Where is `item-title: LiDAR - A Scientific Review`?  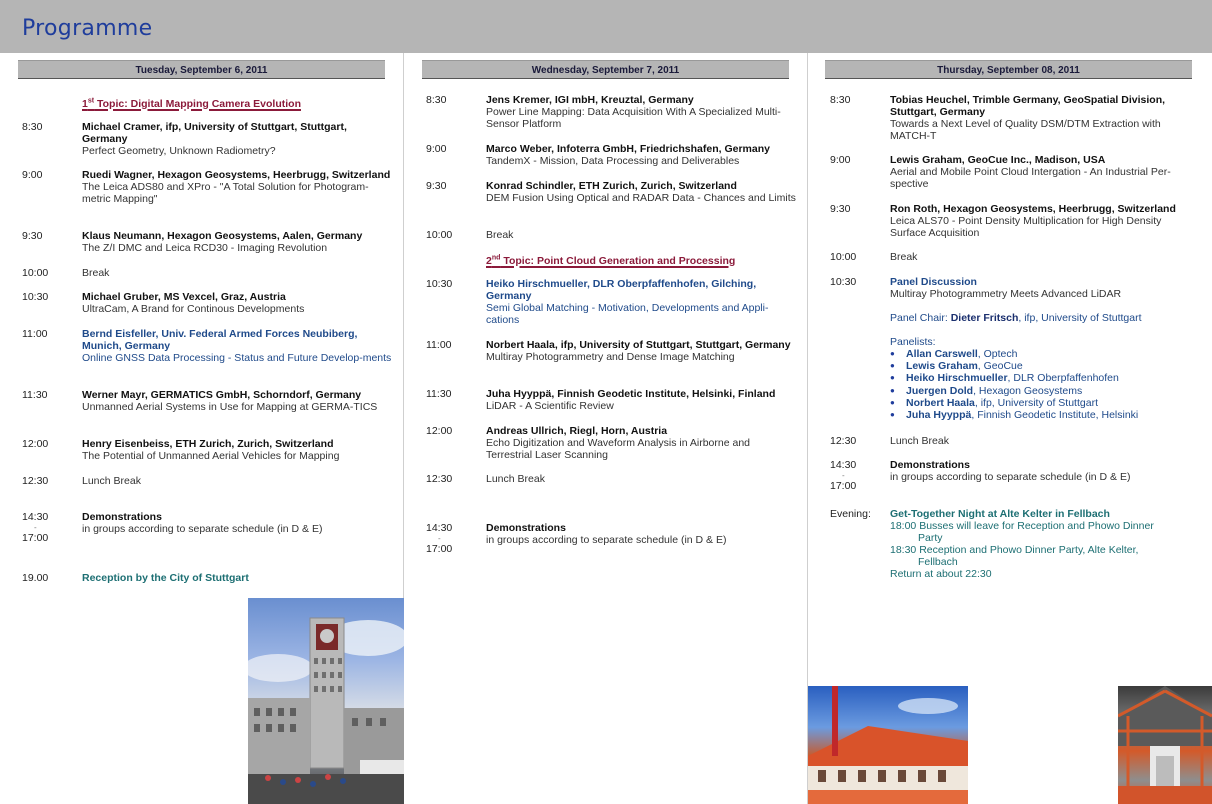 item-title: LiDAR - A Scientific Review is located at coordinates (550, 406).